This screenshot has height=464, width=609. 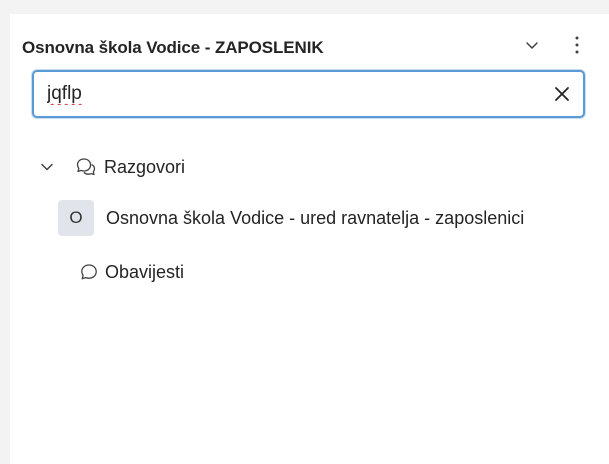 I want to click on more-vertical-icon, so click(x=577, y=45).